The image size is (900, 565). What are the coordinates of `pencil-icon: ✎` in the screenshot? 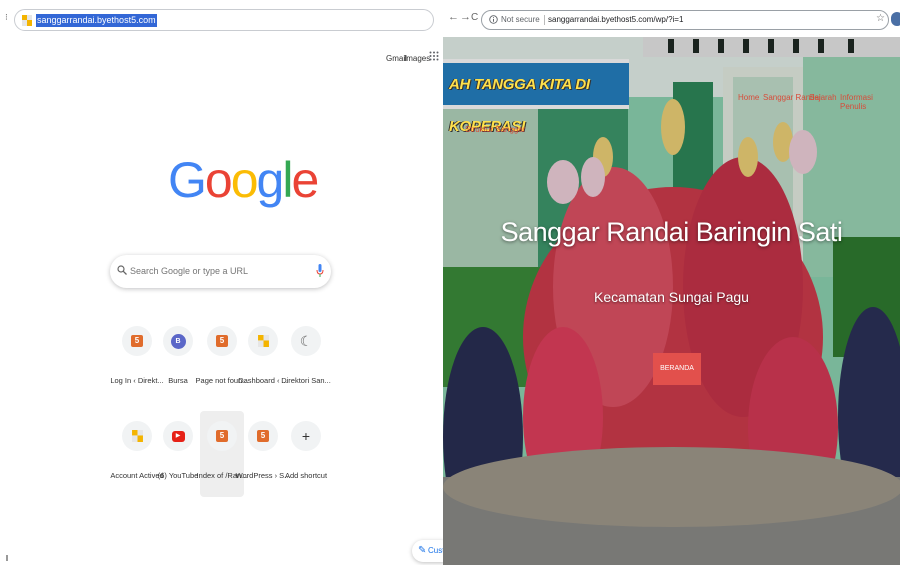 It's located at (422, 550).